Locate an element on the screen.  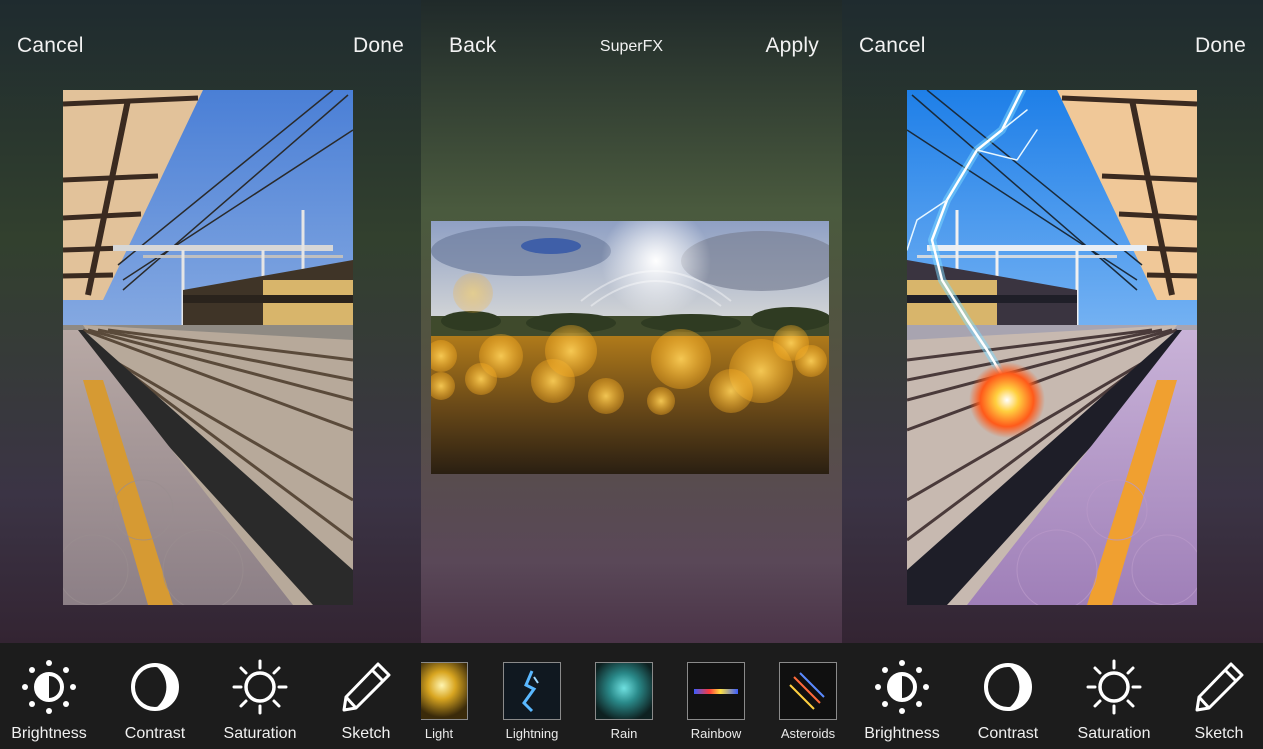
effect-rain-label: Rain is located at coordinates (624, 733).